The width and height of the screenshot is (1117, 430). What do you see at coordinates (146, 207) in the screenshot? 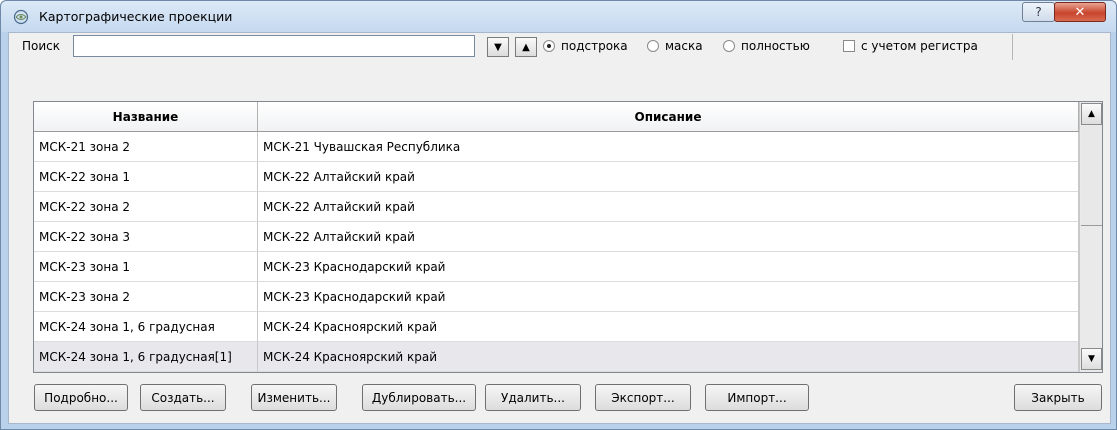
I see `cell-name: МСК-22 зона 2` at bounding box center [146, 207].